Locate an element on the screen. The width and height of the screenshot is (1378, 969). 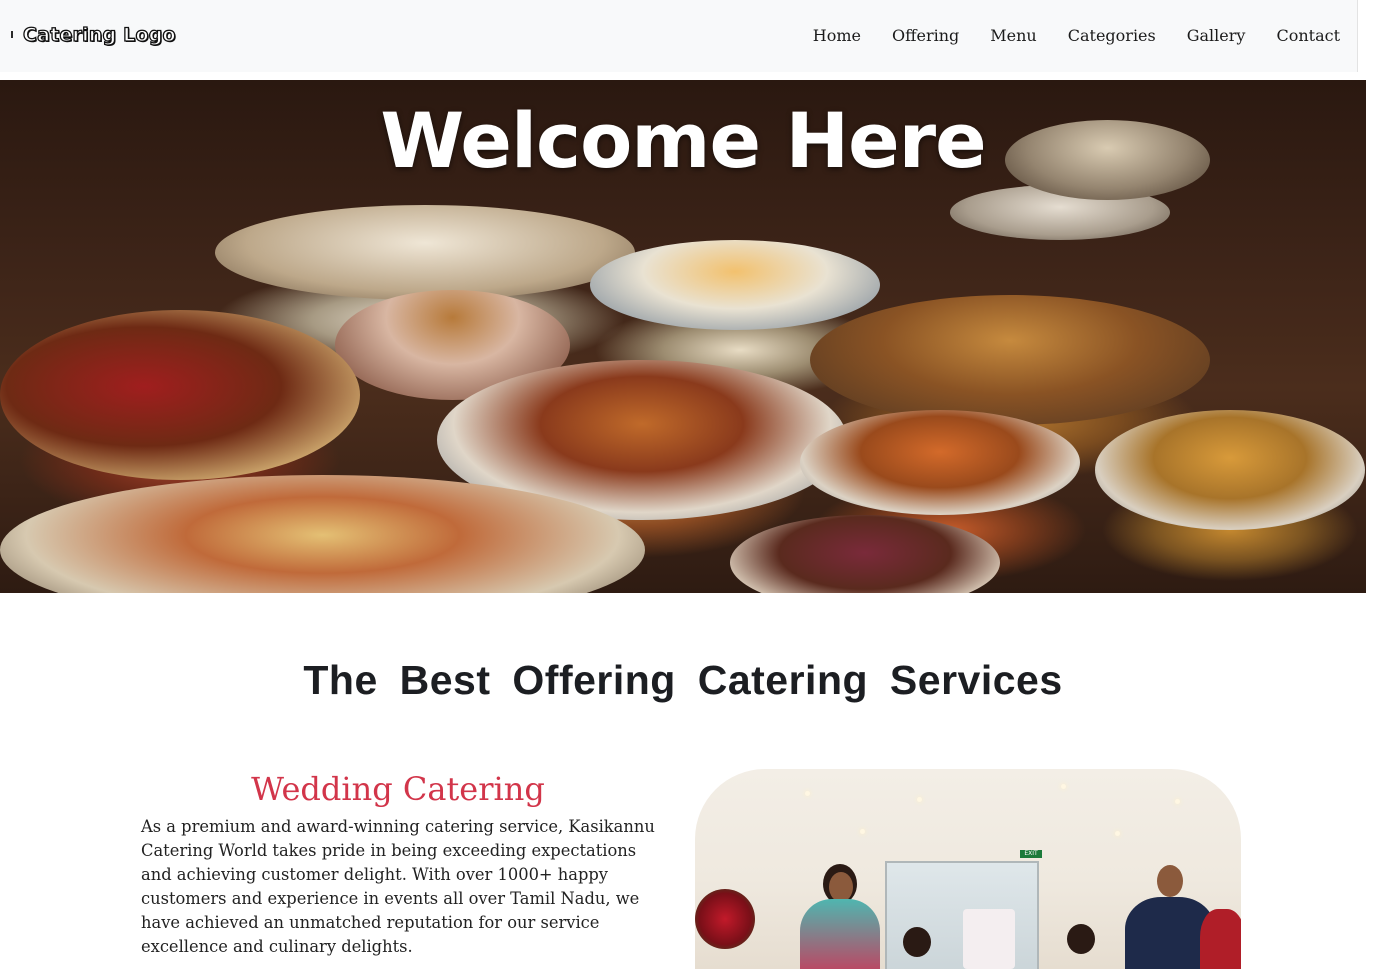
section-title: The Best Offering Catering Services is located at coordinates (683, 680).